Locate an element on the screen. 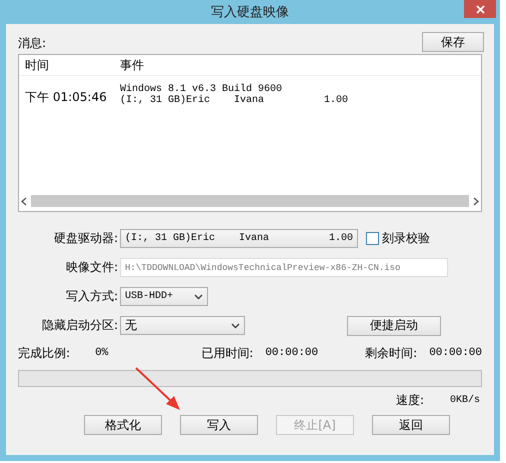 The image size is (506, 463). dropdown: (I:, 31 GB)Eric Ivana 1.00 is located at coordinates (239, 238).